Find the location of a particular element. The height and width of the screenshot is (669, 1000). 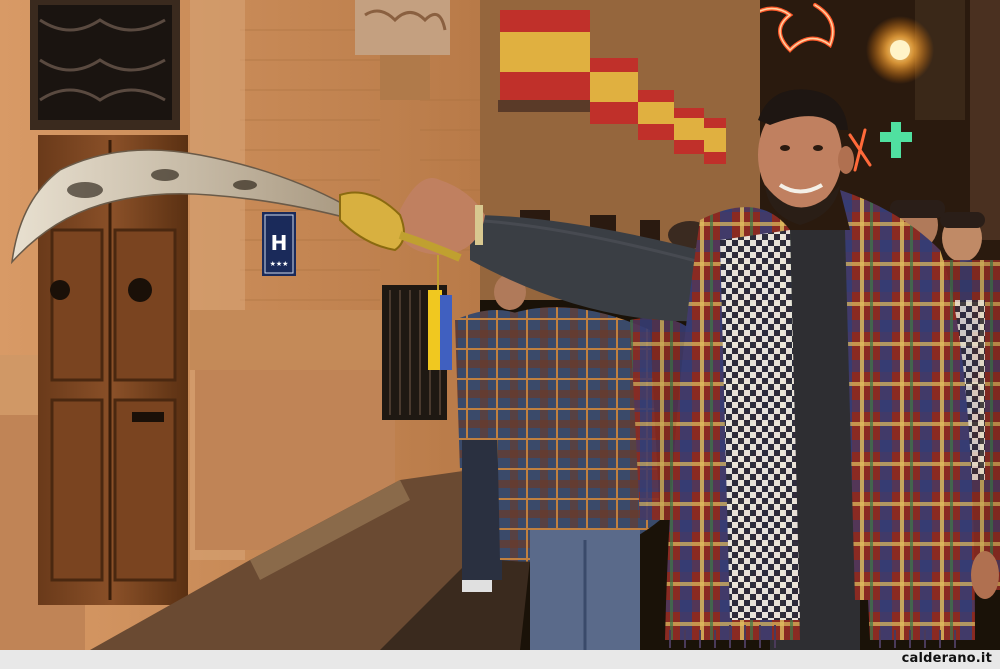

svg-text: H is located at coordinates (279, 243).